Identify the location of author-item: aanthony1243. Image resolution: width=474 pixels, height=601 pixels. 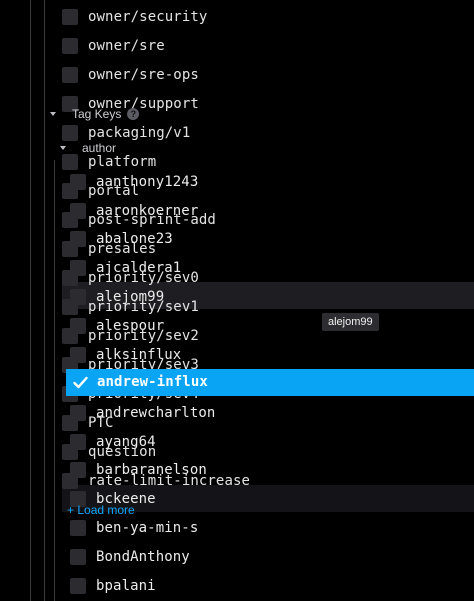
(134, 181).